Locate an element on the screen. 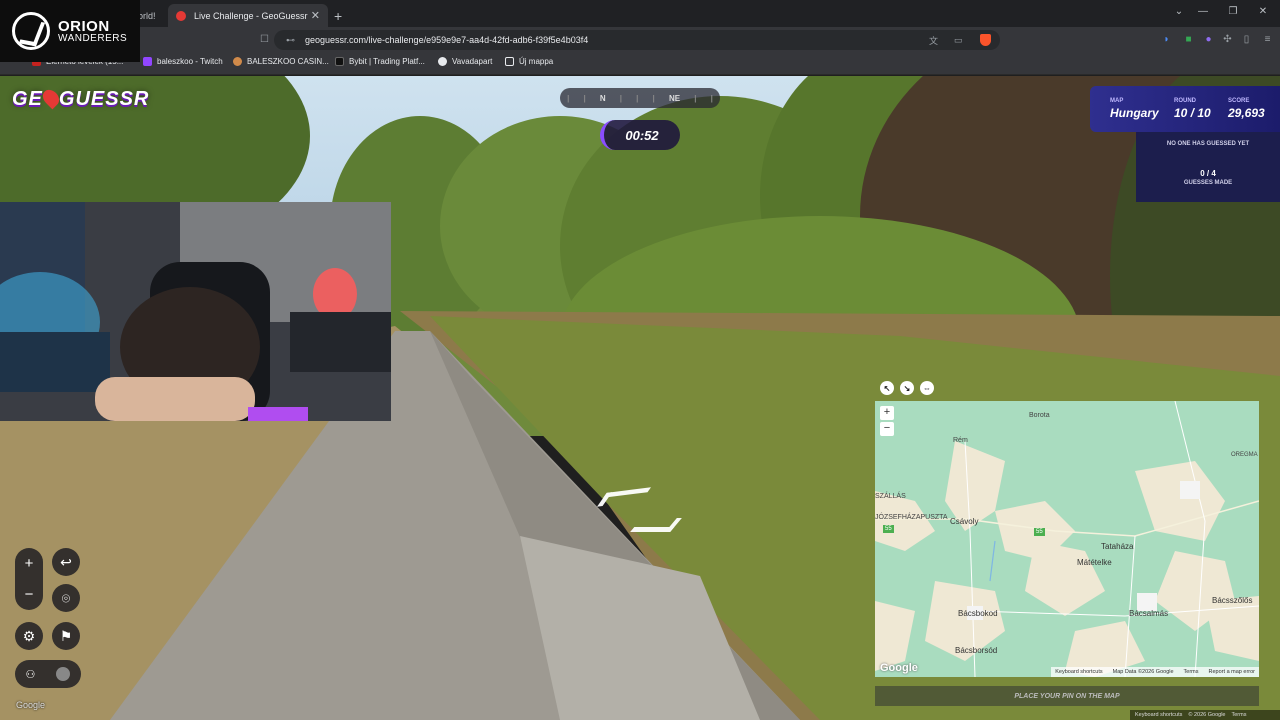 This screenshot has height=720, width=1280. bookmark-twitch: baleszkoo - Twitch is located at coordinates (183, 61).